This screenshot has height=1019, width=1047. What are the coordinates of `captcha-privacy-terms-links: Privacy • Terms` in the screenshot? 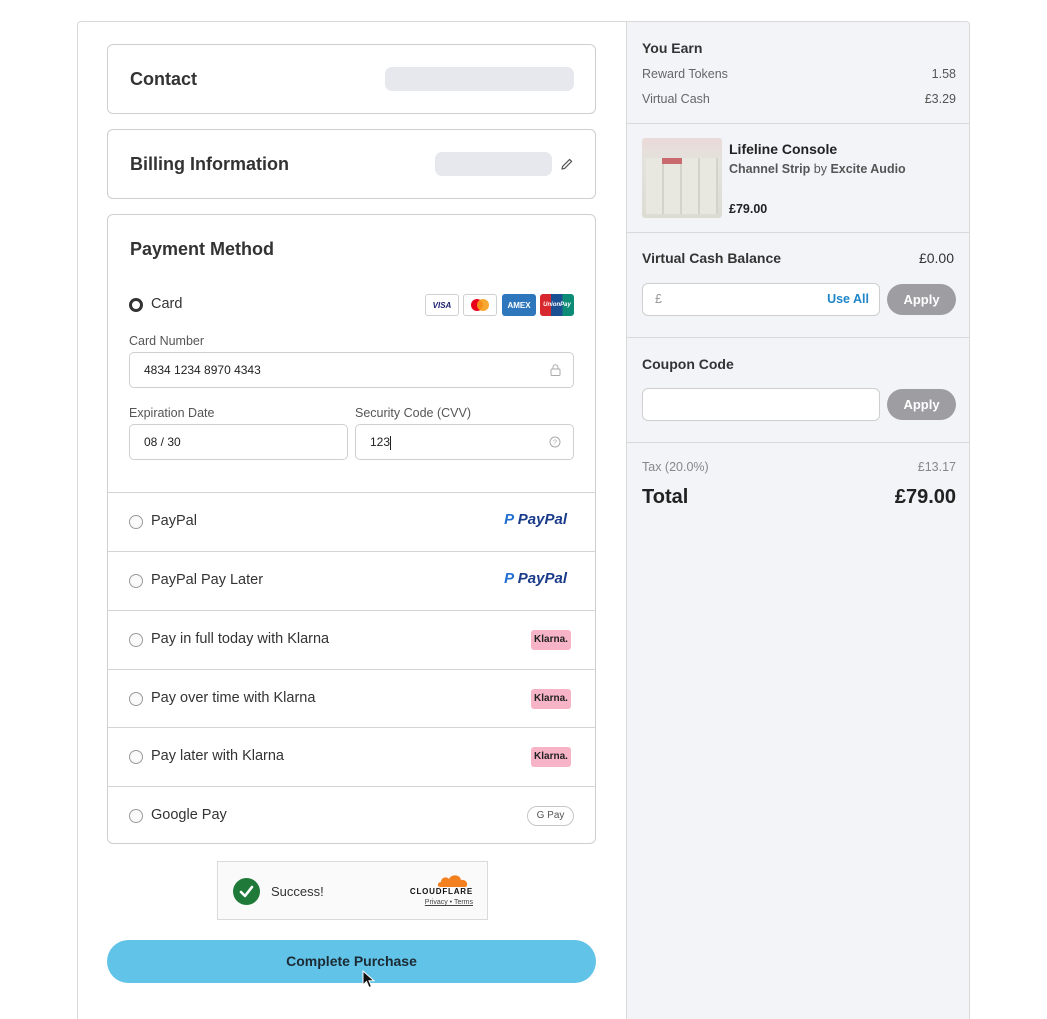 It's located at (449, 902).